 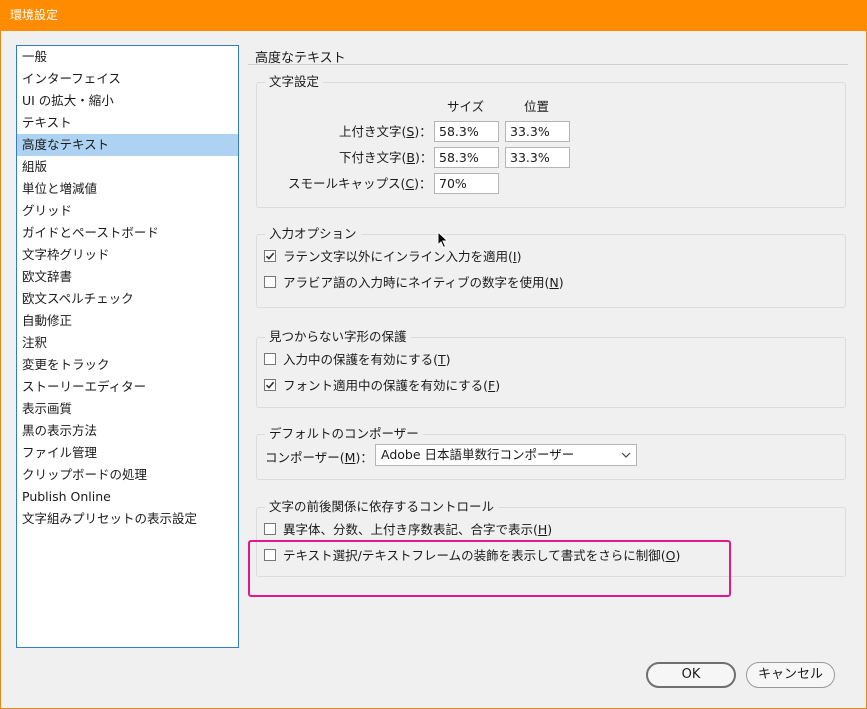 What do you see at coordinates (478, 454) in the screenshot?
I see `composer-select-value: Adobe 日本語単数行コンポーザー` at bounding box center [478, 454].